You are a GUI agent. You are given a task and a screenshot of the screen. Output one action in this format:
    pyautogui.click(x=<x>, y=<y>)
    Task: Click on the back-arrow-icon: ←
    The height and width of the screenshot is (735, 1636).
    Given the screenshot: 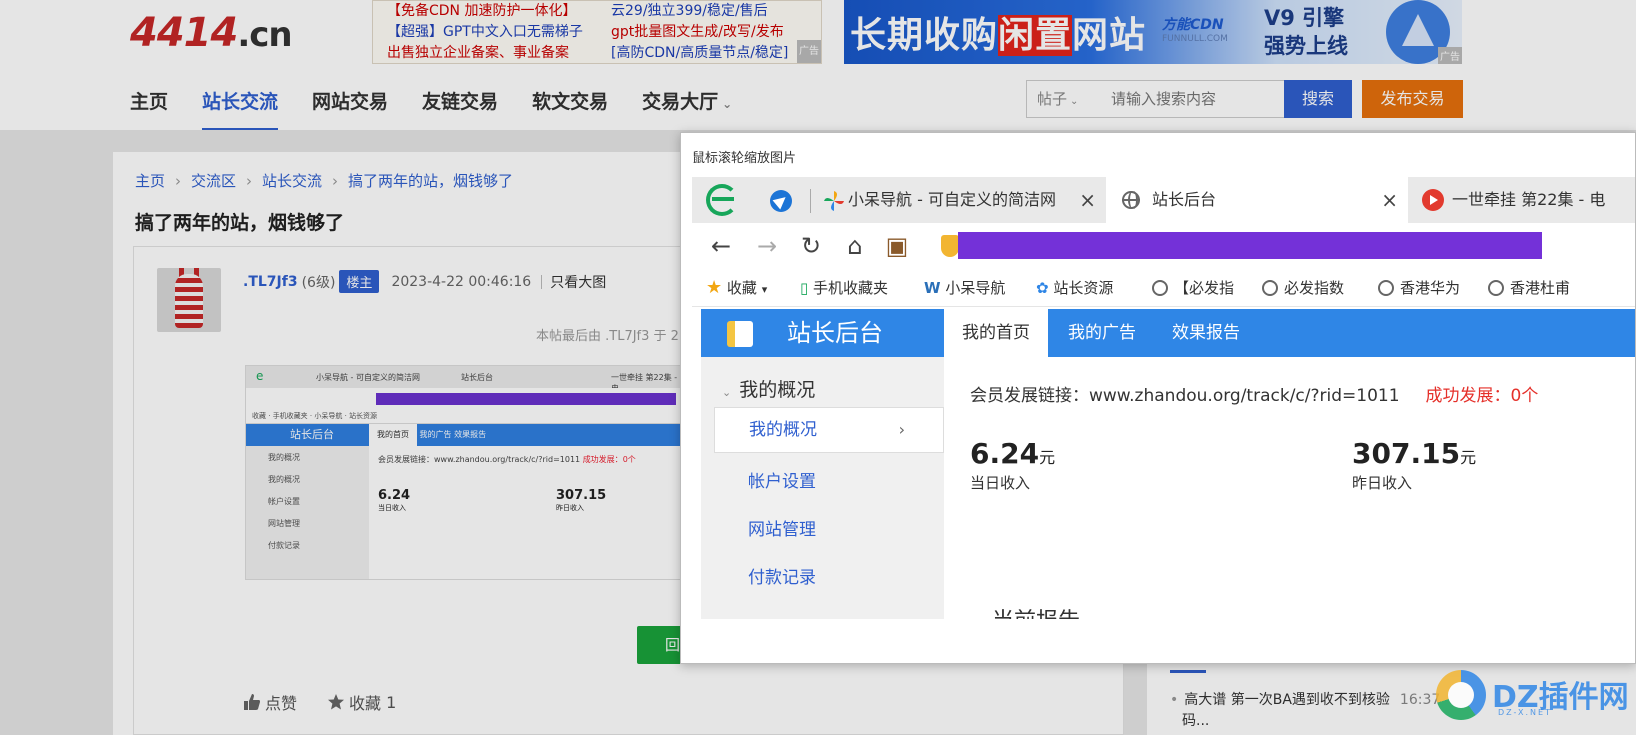 What is the action you would take?
    pyautogui.click(x=721, y=246)
    